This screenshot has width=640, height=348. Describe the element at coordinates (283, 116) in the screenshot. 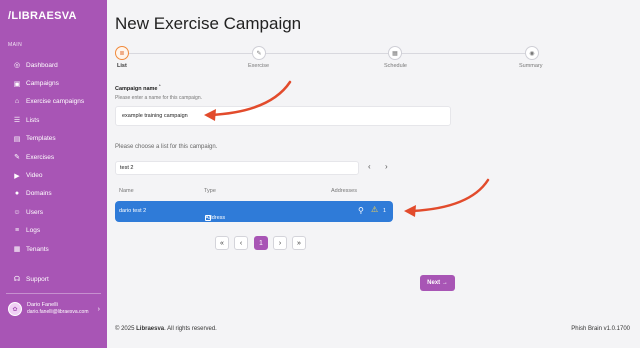

I see `campaign-name-input` at that location.